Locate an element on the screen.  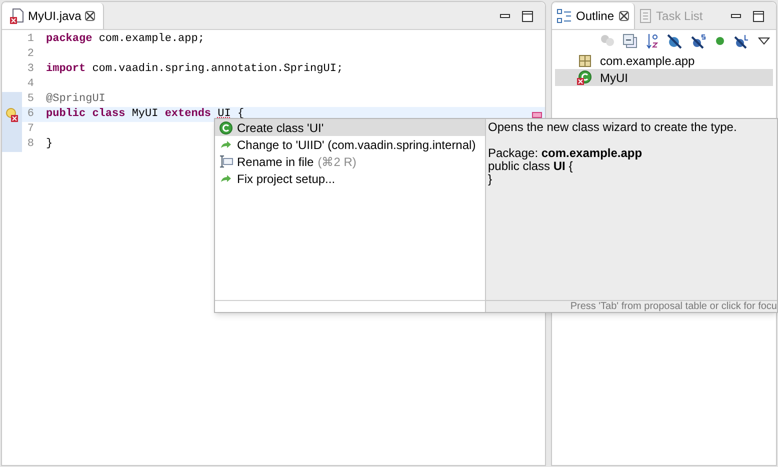
document-icon is located at coordinates (646, 16).